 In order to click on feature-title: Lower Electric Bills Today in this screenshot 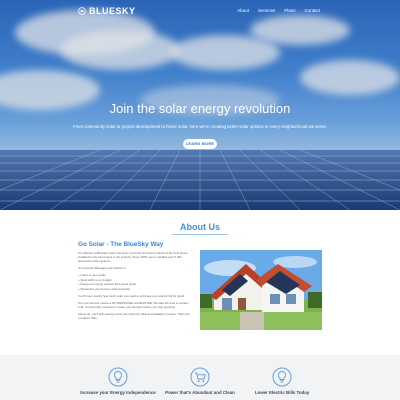, I will do `click(282, 392)`.